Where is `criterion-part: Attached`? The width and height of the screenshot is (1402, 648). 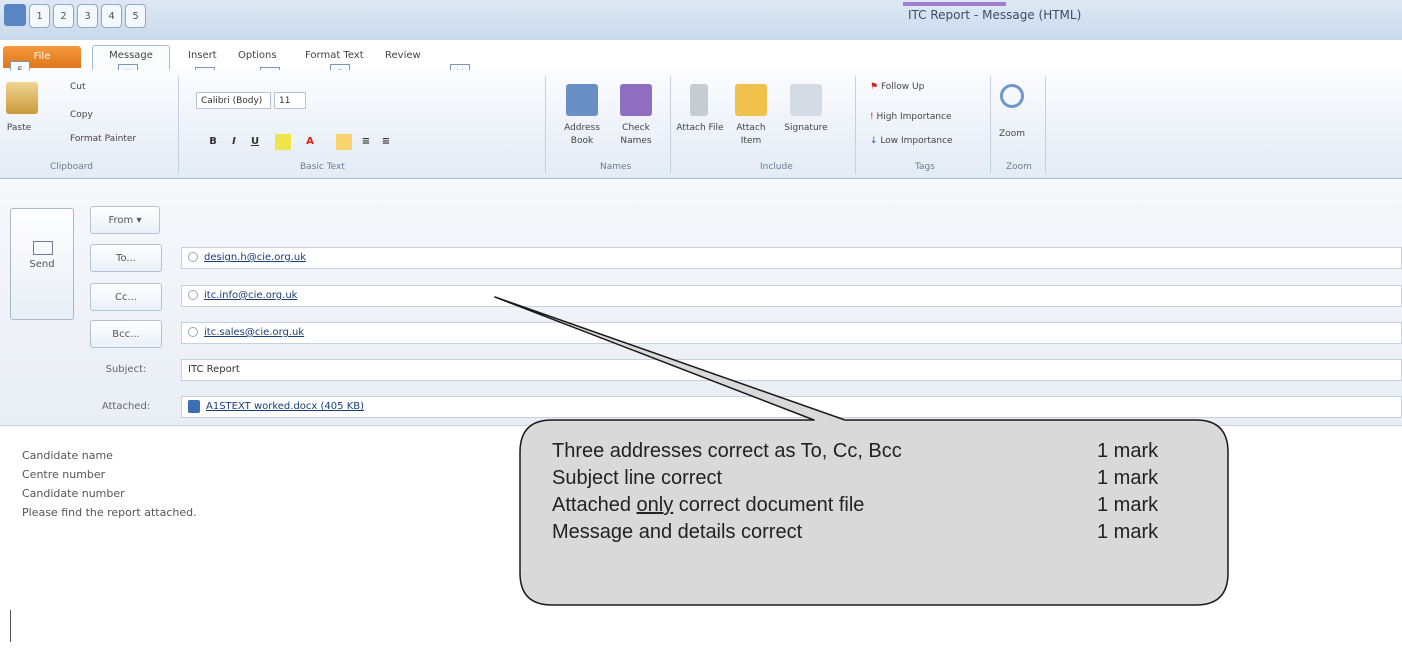
criterion-part: Attached is located at coordinates (594, 505).